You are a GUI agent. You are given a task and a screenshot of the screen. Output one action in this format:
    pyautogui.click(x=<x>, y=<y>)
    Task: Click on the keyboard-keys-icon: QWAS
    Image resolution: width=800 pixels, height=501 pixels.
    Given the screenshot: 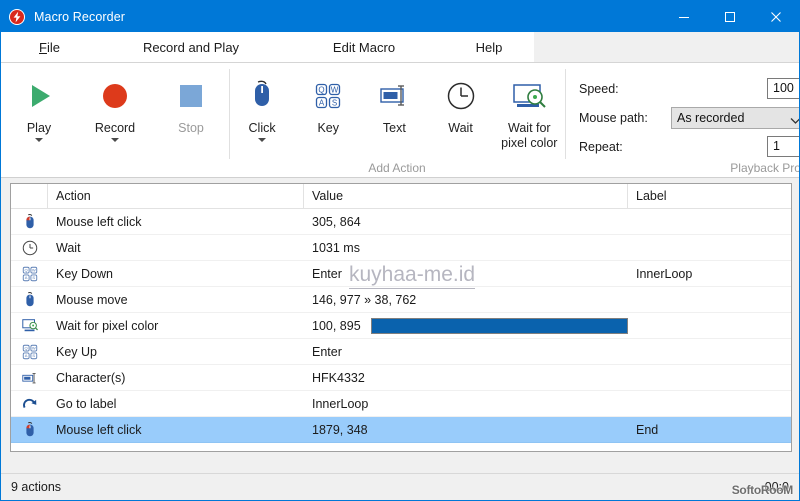 What is the action you would take?
    pyautogui.click(x=29, y=273)
    